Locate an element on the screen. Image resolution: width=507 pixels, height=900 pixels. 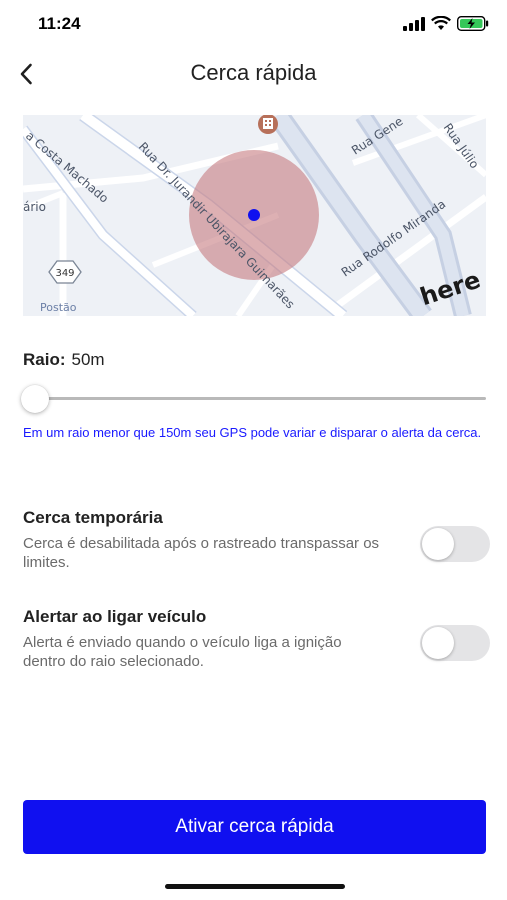
radius-label: Raio: is located at coordinates (44, 359).